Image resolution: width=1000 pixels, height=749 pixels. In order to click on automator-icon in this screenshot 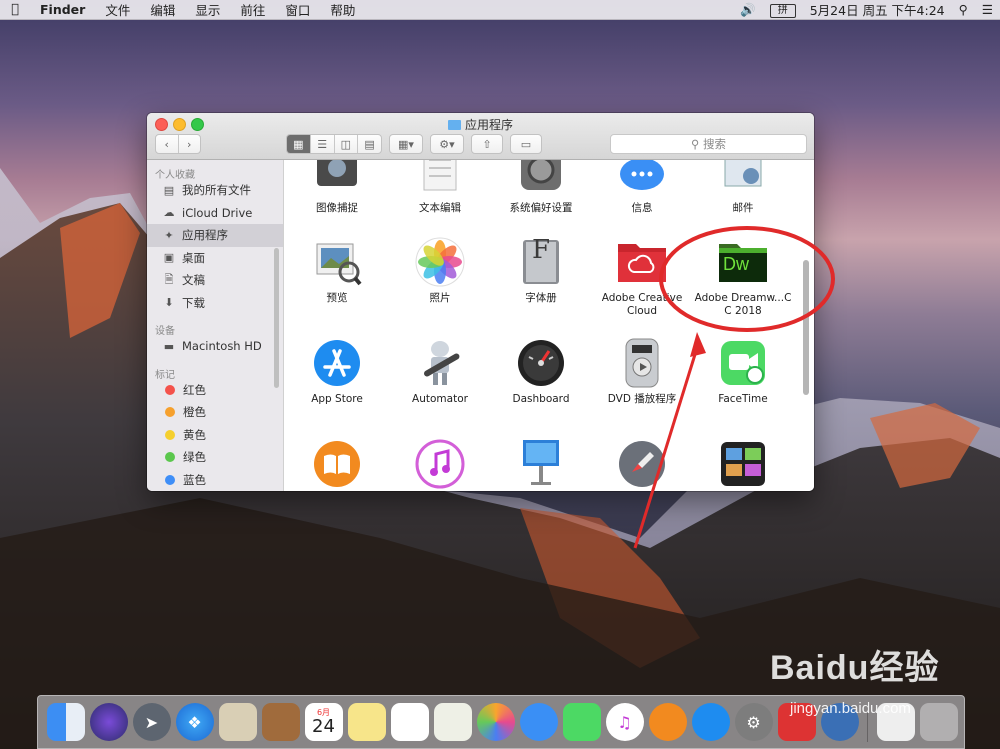, I will do `click(440, 363)`.